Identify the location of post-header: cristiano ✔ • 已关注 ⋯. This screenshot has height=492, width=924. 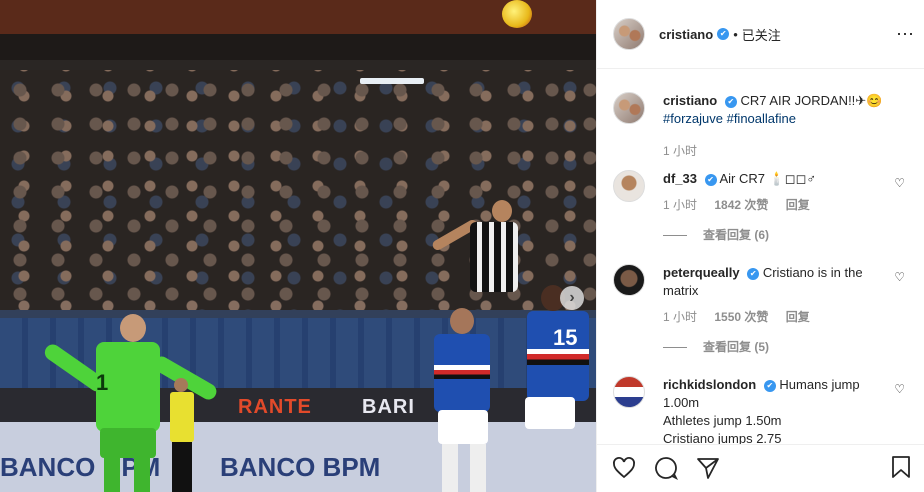
(760, 34).